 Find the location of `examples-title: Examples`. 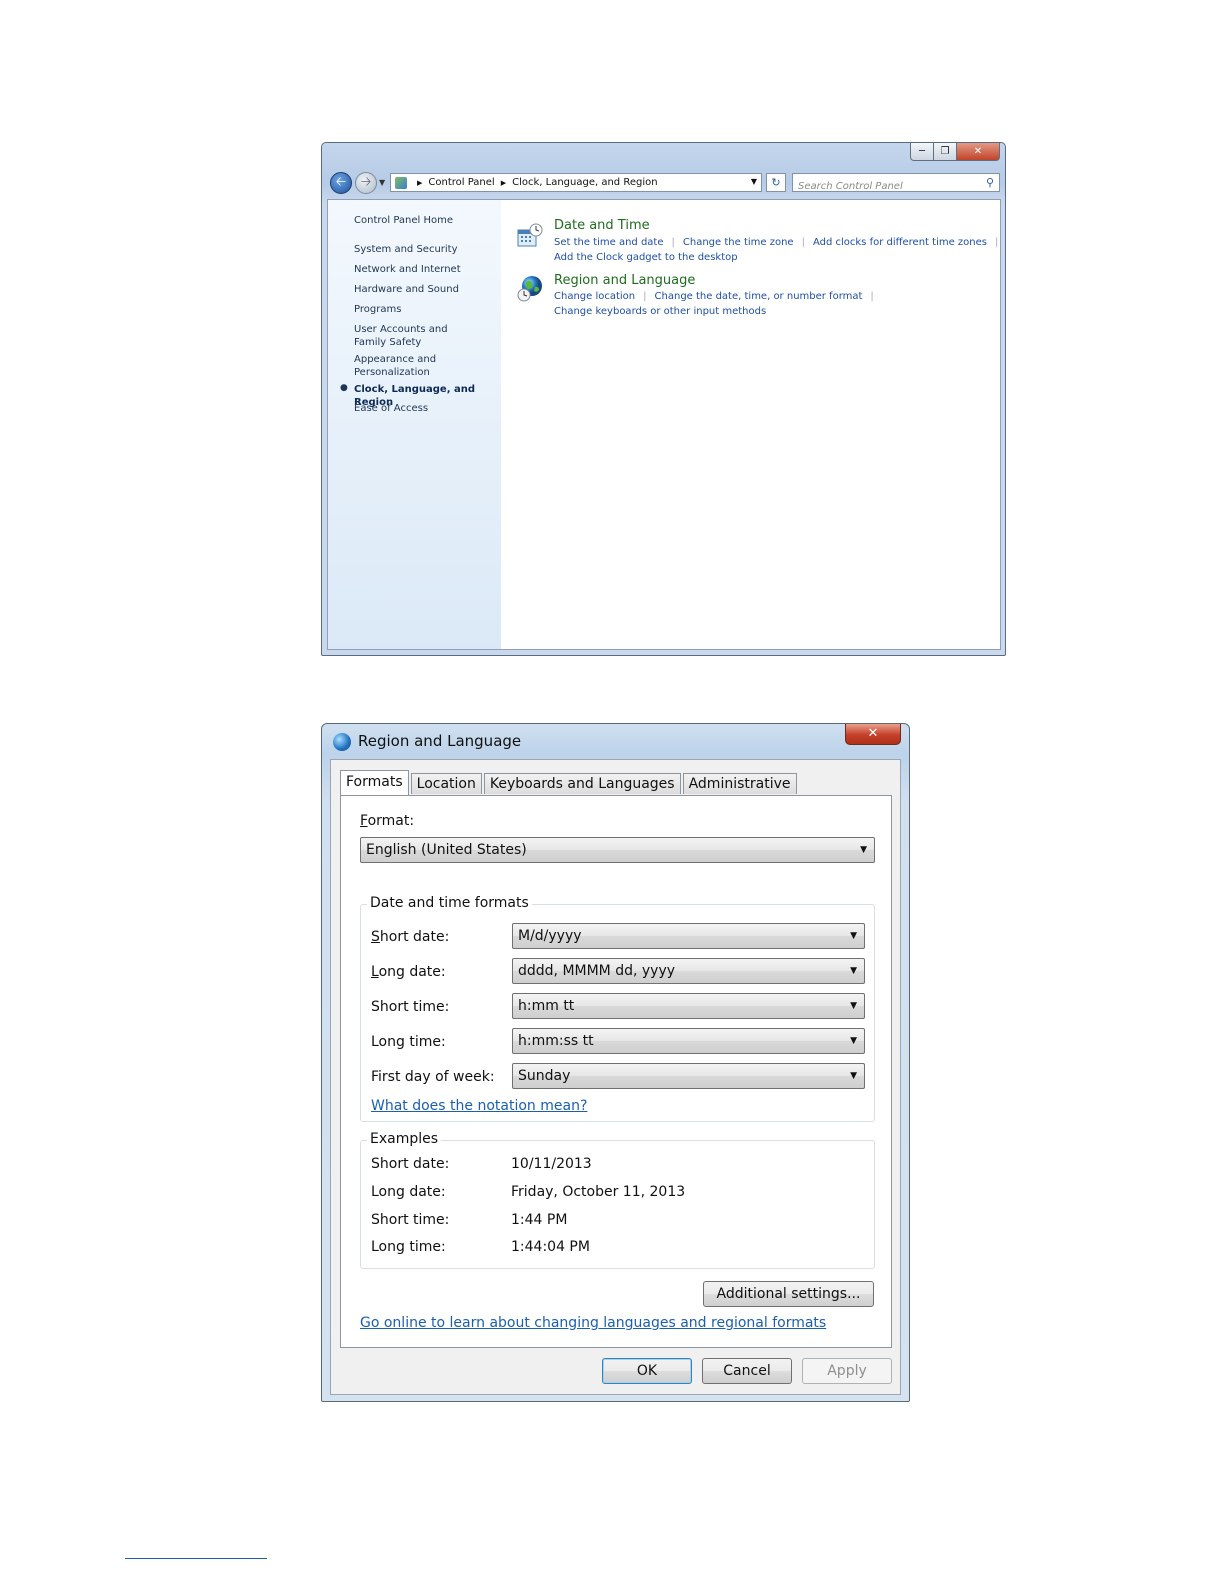

examples-title: Examples is located at coordinates (404, 1139).